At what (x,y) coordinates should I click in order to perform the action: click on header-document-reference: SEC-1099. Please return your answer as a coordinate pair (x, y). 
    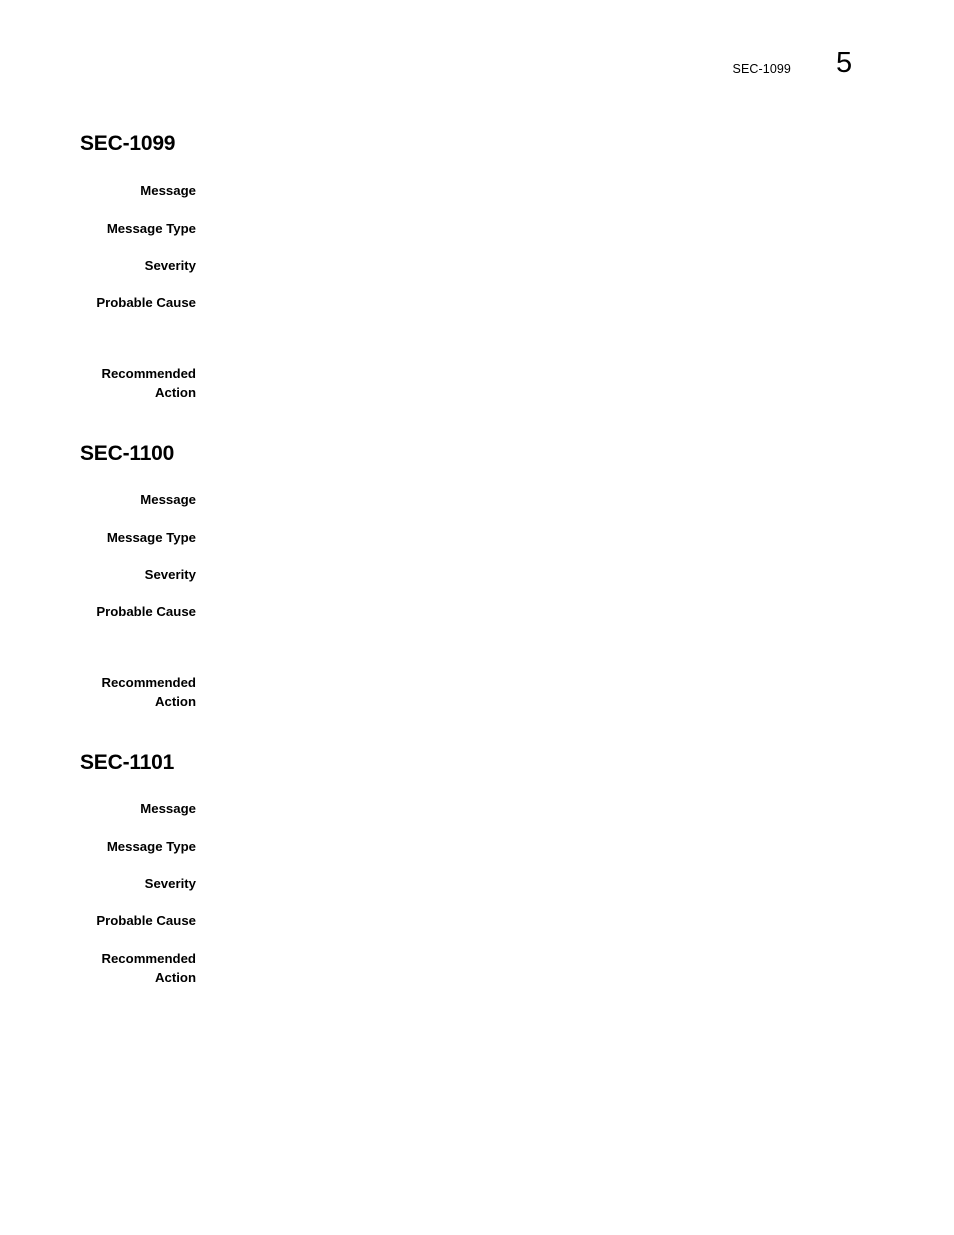
    Looking at the image, I should click on (761, 69).